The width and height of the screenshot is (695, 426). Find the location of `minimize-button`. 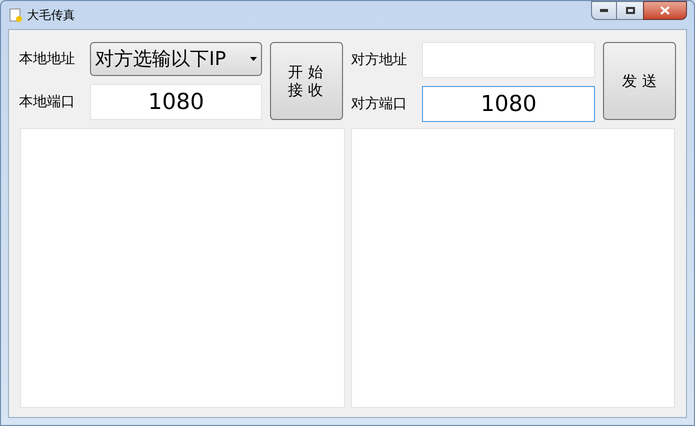

minimize-button is located at coordinates (604, 10).